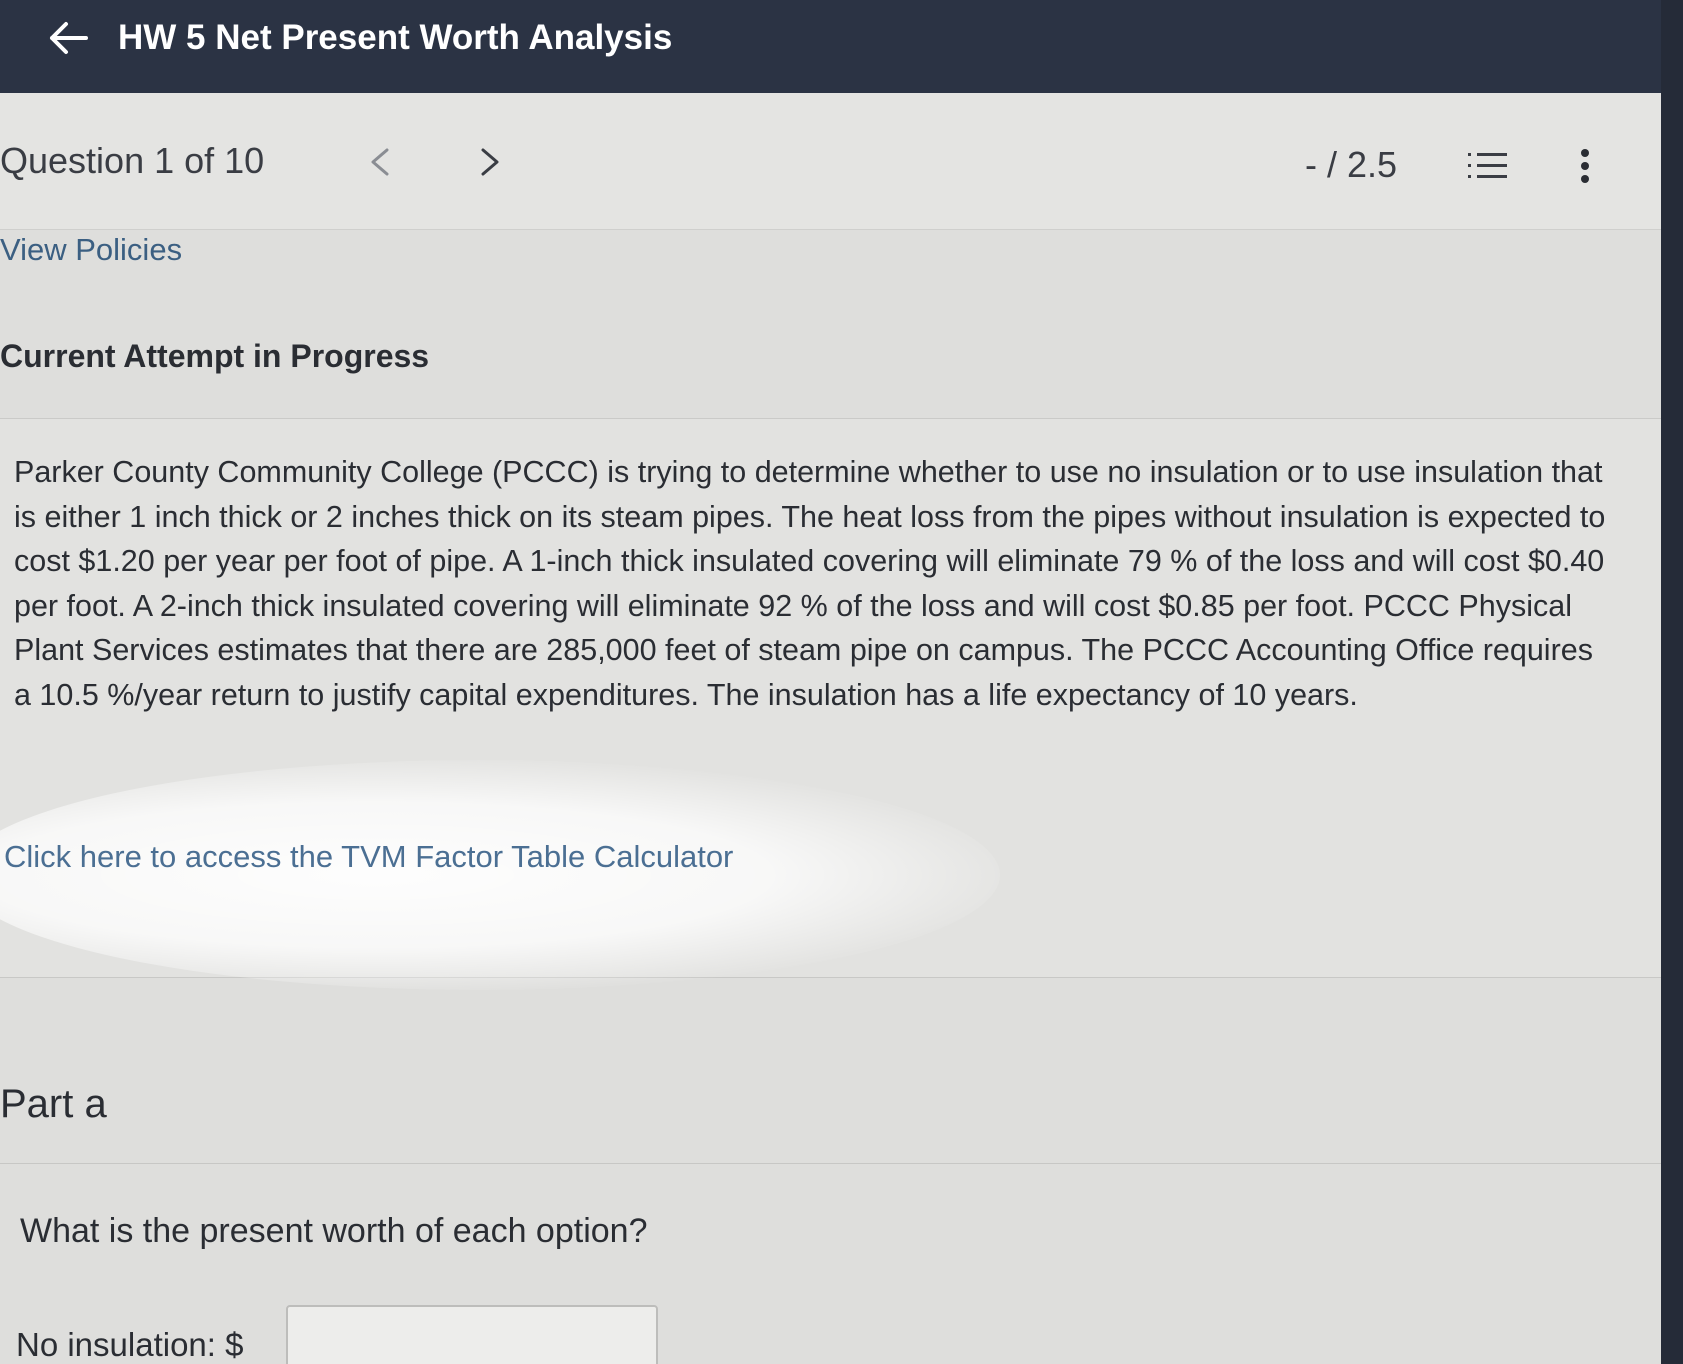 The image size is (1683, 1364). Describe the element at coordinates (132, 160) in the screenshot. I see `question-counter: Question 1 of 10` at that location.